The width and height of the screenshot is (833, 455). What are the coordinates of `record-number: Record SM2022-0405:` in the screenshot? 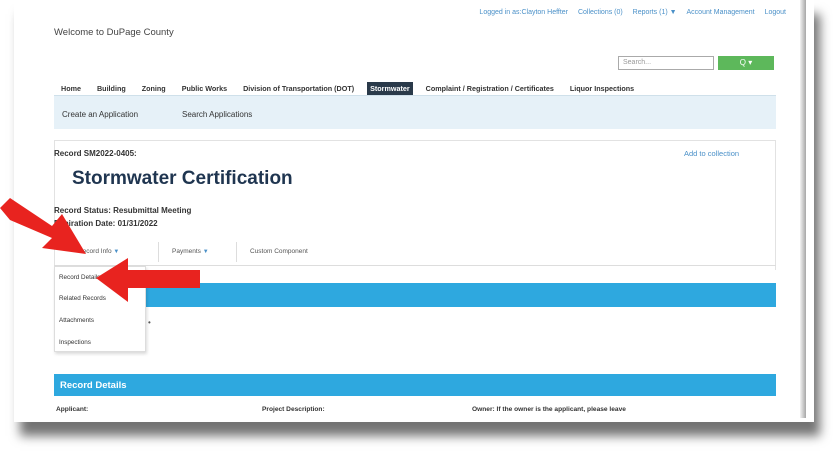 It's located at (95, 153).